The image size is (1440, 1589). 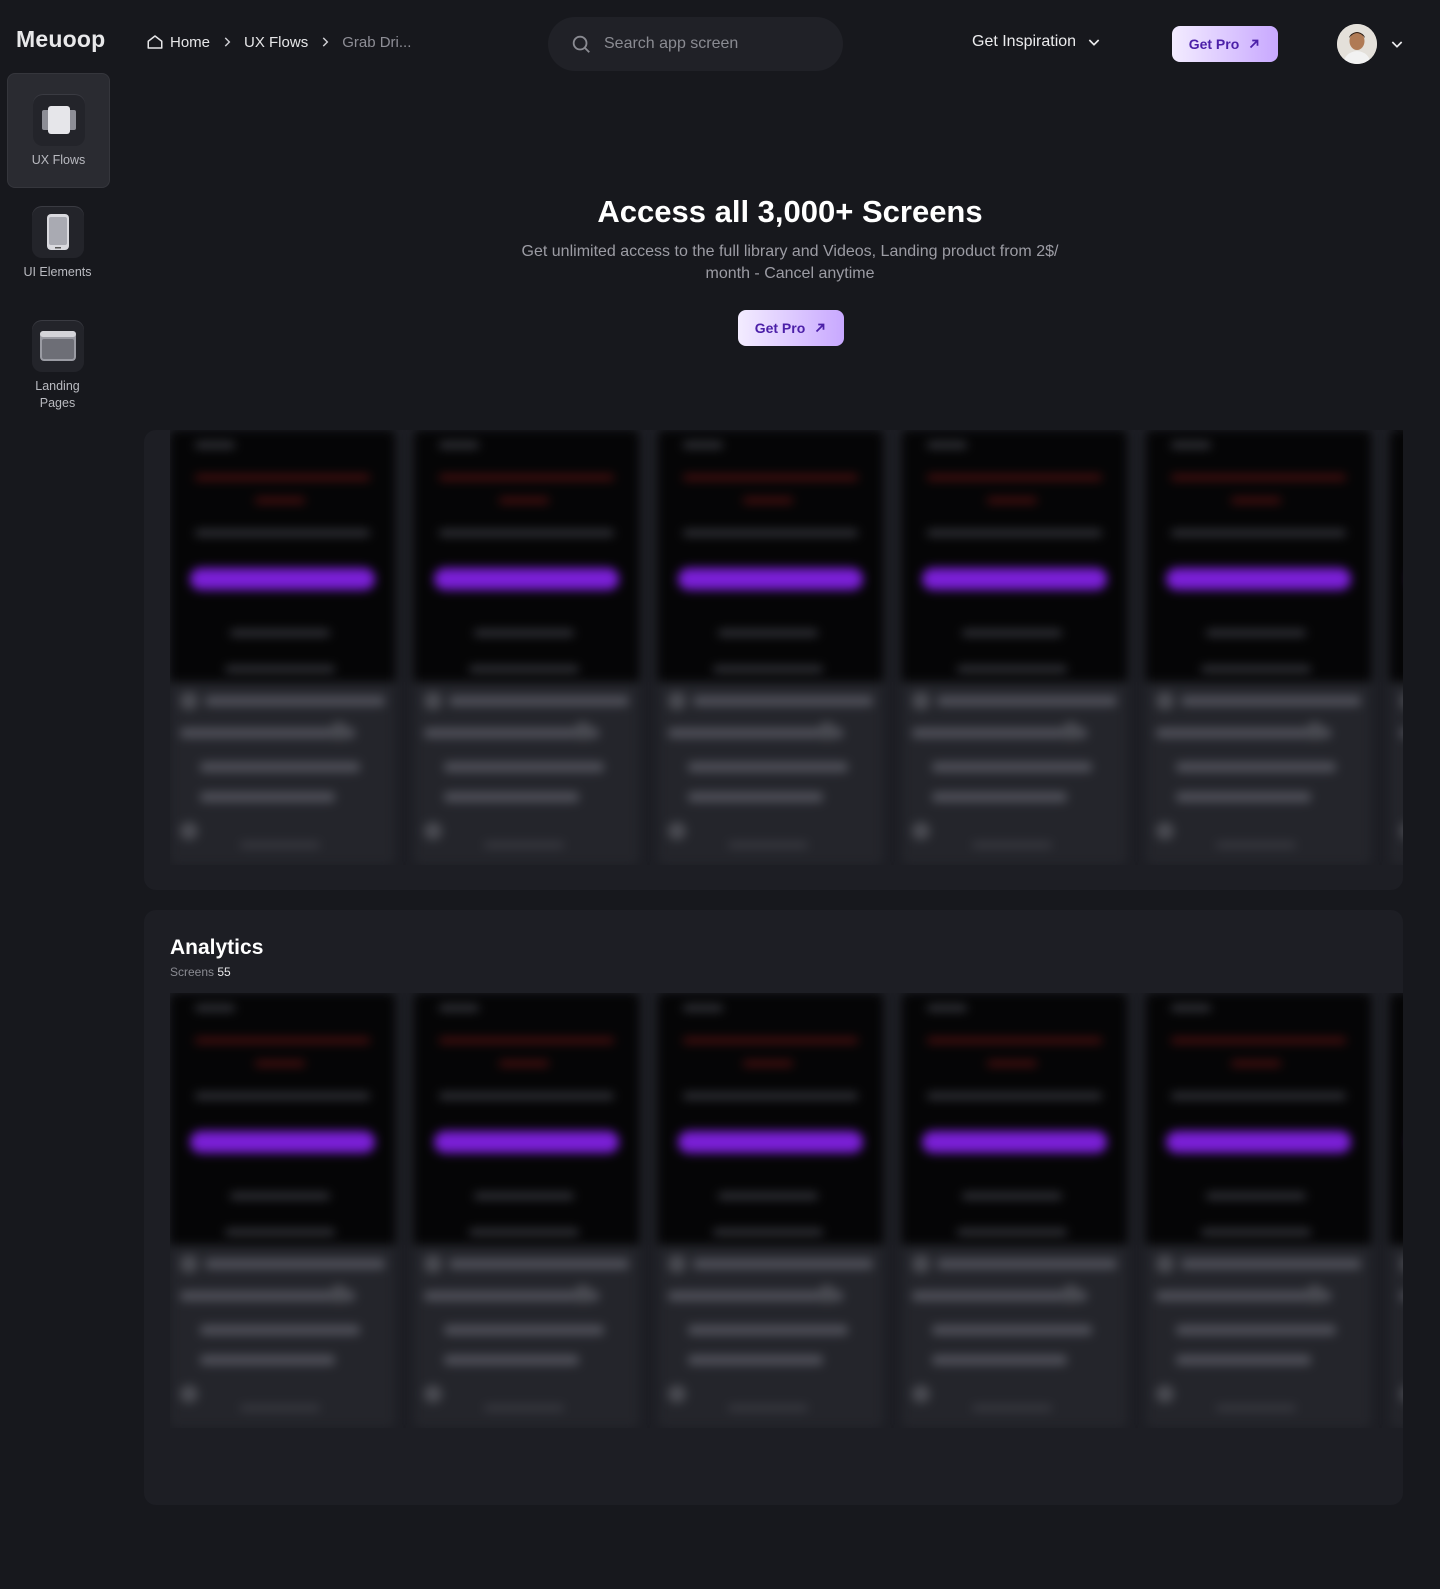 I want to click on breadcrumb-ux-flows: UX Flows, so click(x=276, y=42).